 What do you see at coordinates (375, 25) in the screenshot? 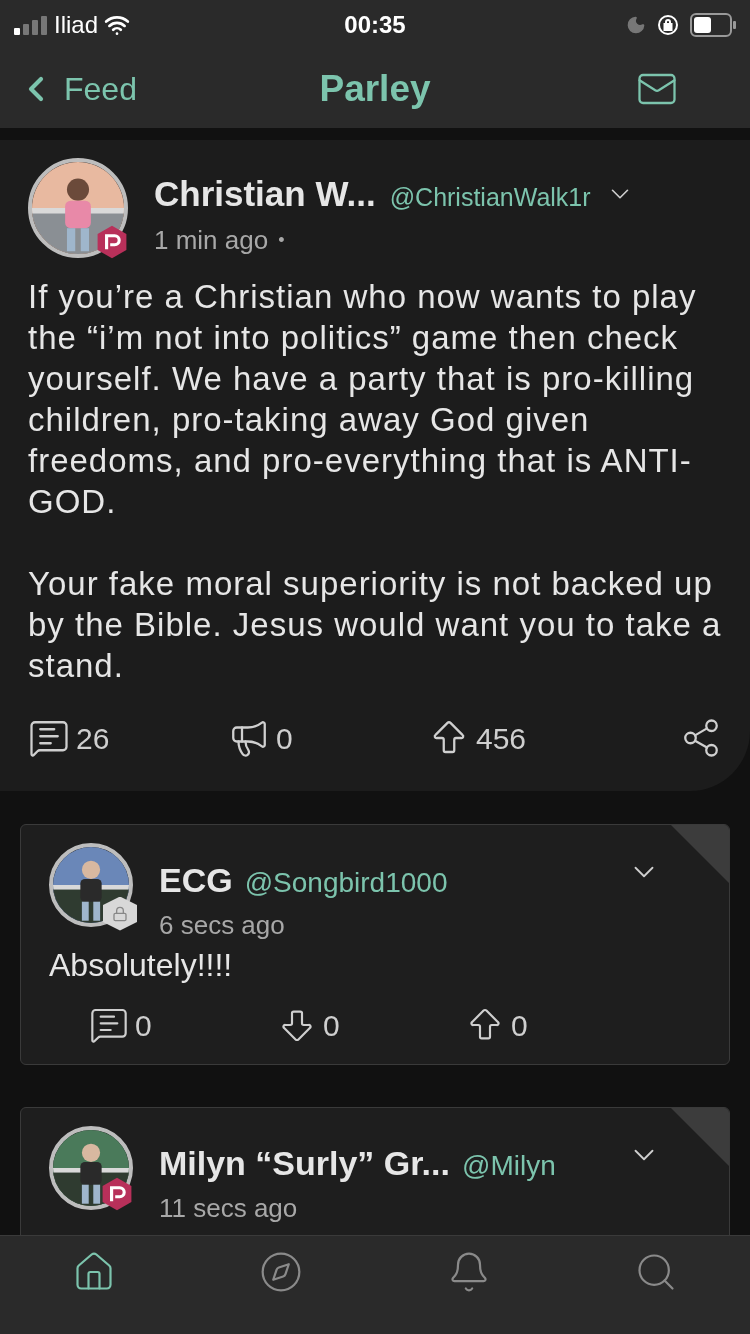
I see `clock: 00:35` at bounding box center [375, 25].